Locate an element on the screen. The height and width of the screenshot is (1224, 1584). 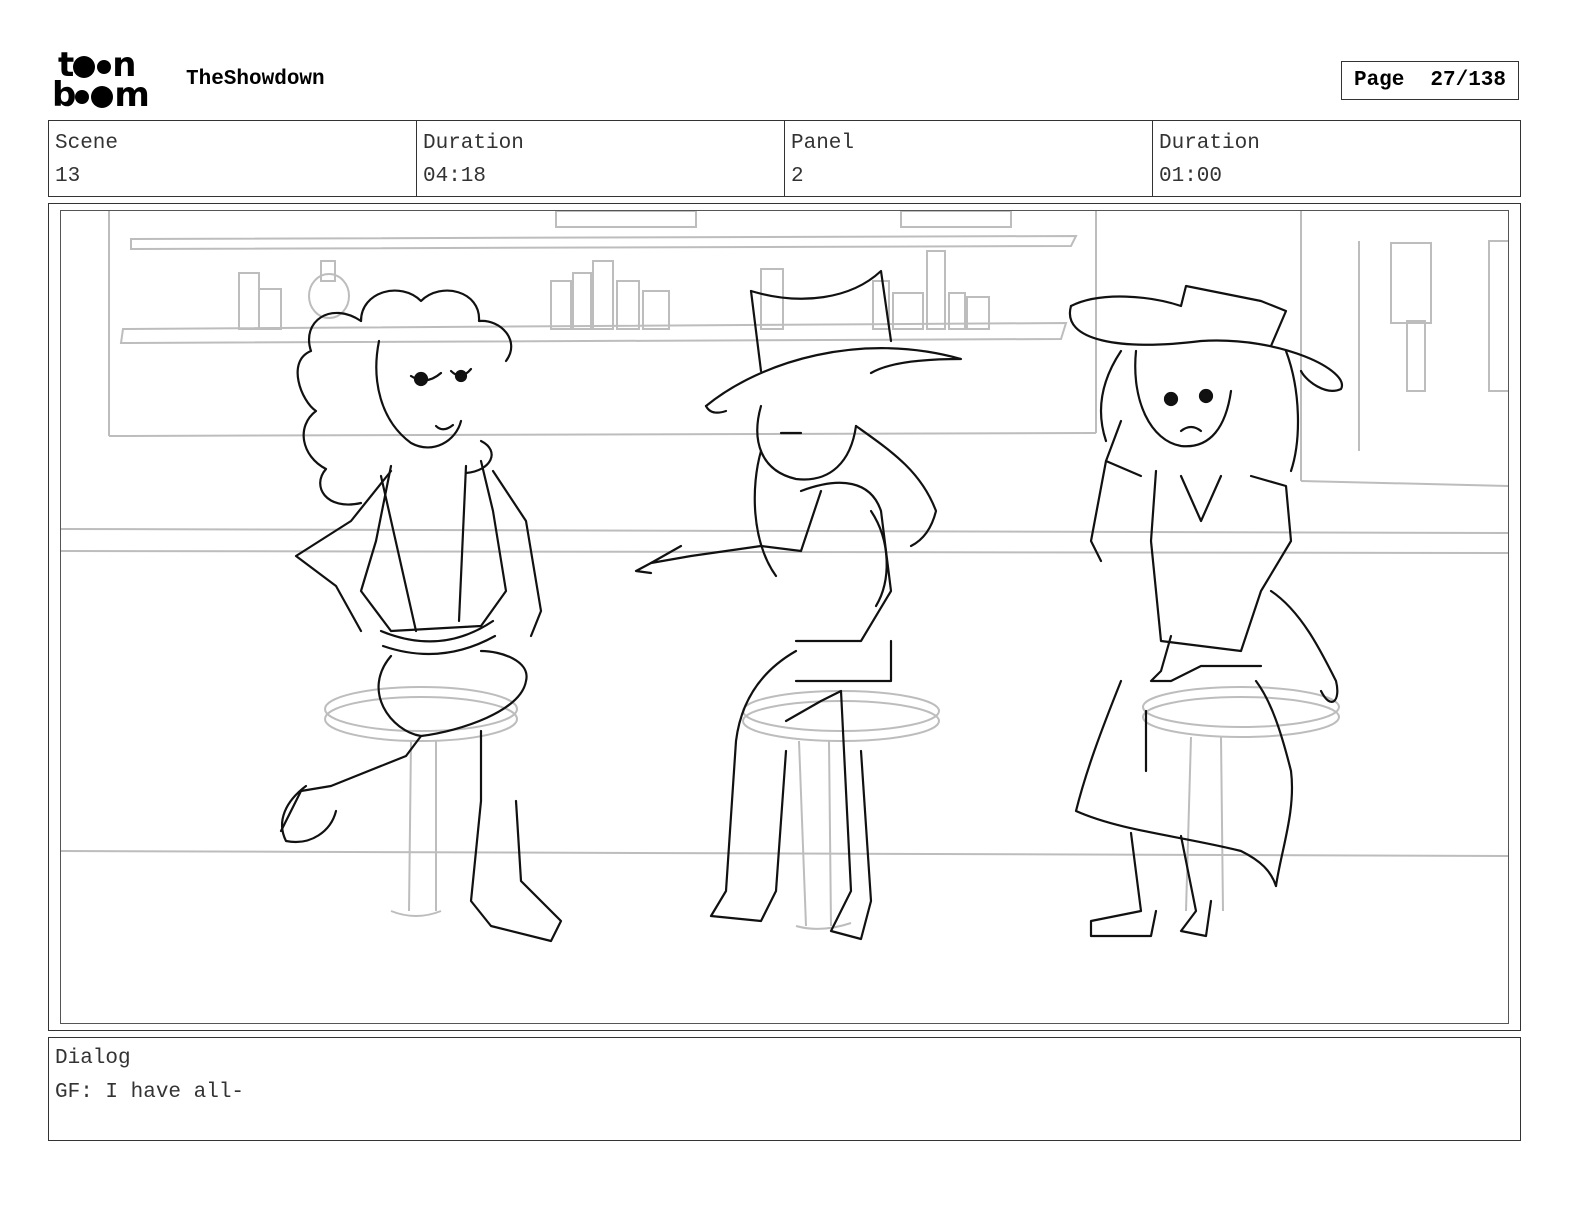
character-middle is located at coordinates (798, 605).